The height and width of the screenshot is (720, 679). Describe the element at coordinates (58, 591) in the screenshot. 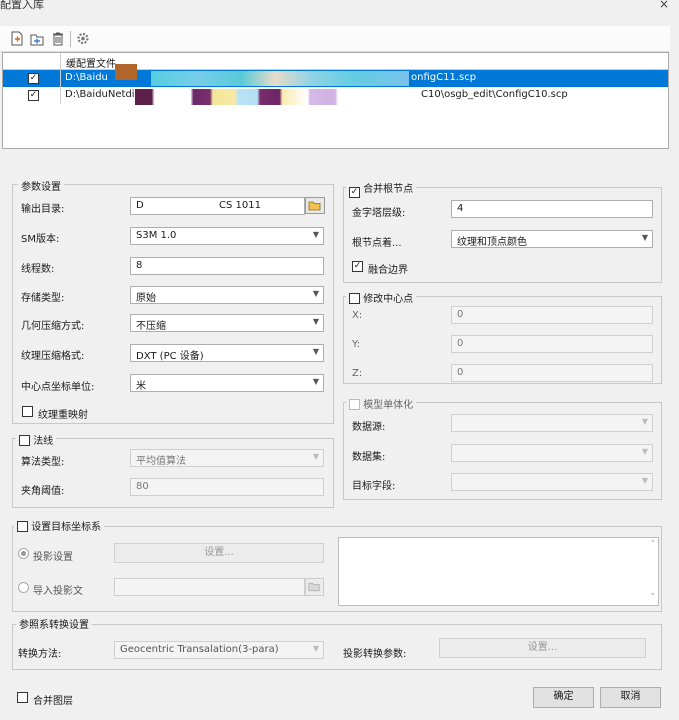

I see `import-proj-label: 导入投影文` at that location.